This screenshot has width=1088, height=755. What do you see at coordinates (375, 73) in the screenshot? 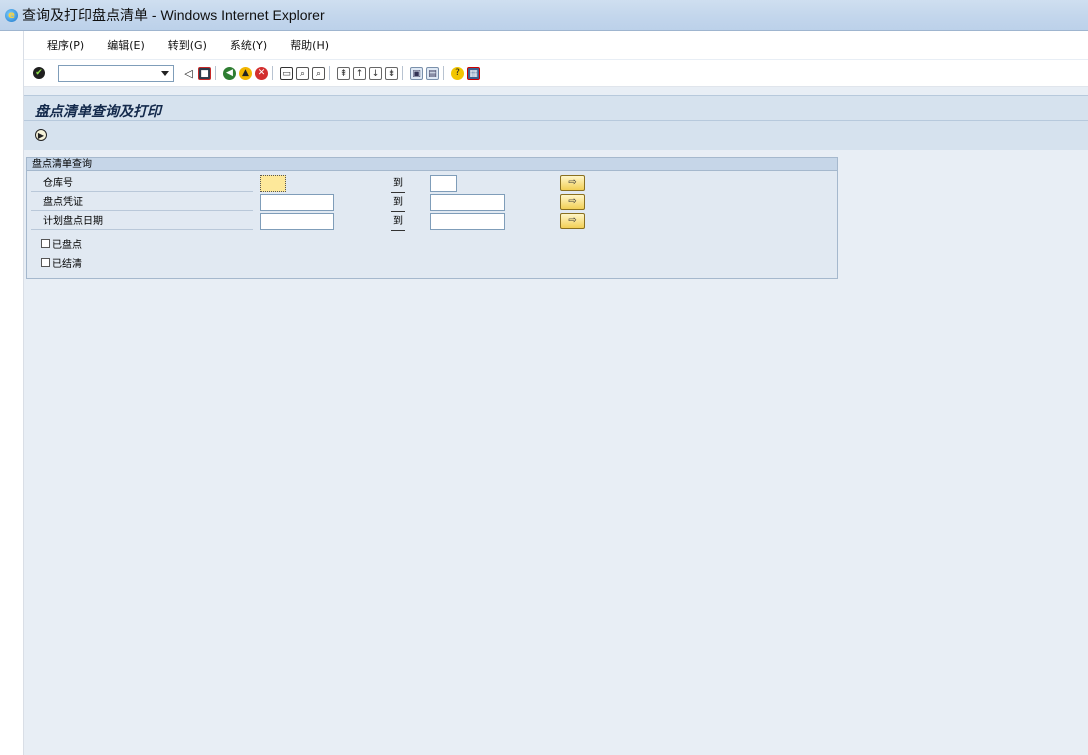
I see `next-page-icon: ↓` at bounding box center [375, 73].